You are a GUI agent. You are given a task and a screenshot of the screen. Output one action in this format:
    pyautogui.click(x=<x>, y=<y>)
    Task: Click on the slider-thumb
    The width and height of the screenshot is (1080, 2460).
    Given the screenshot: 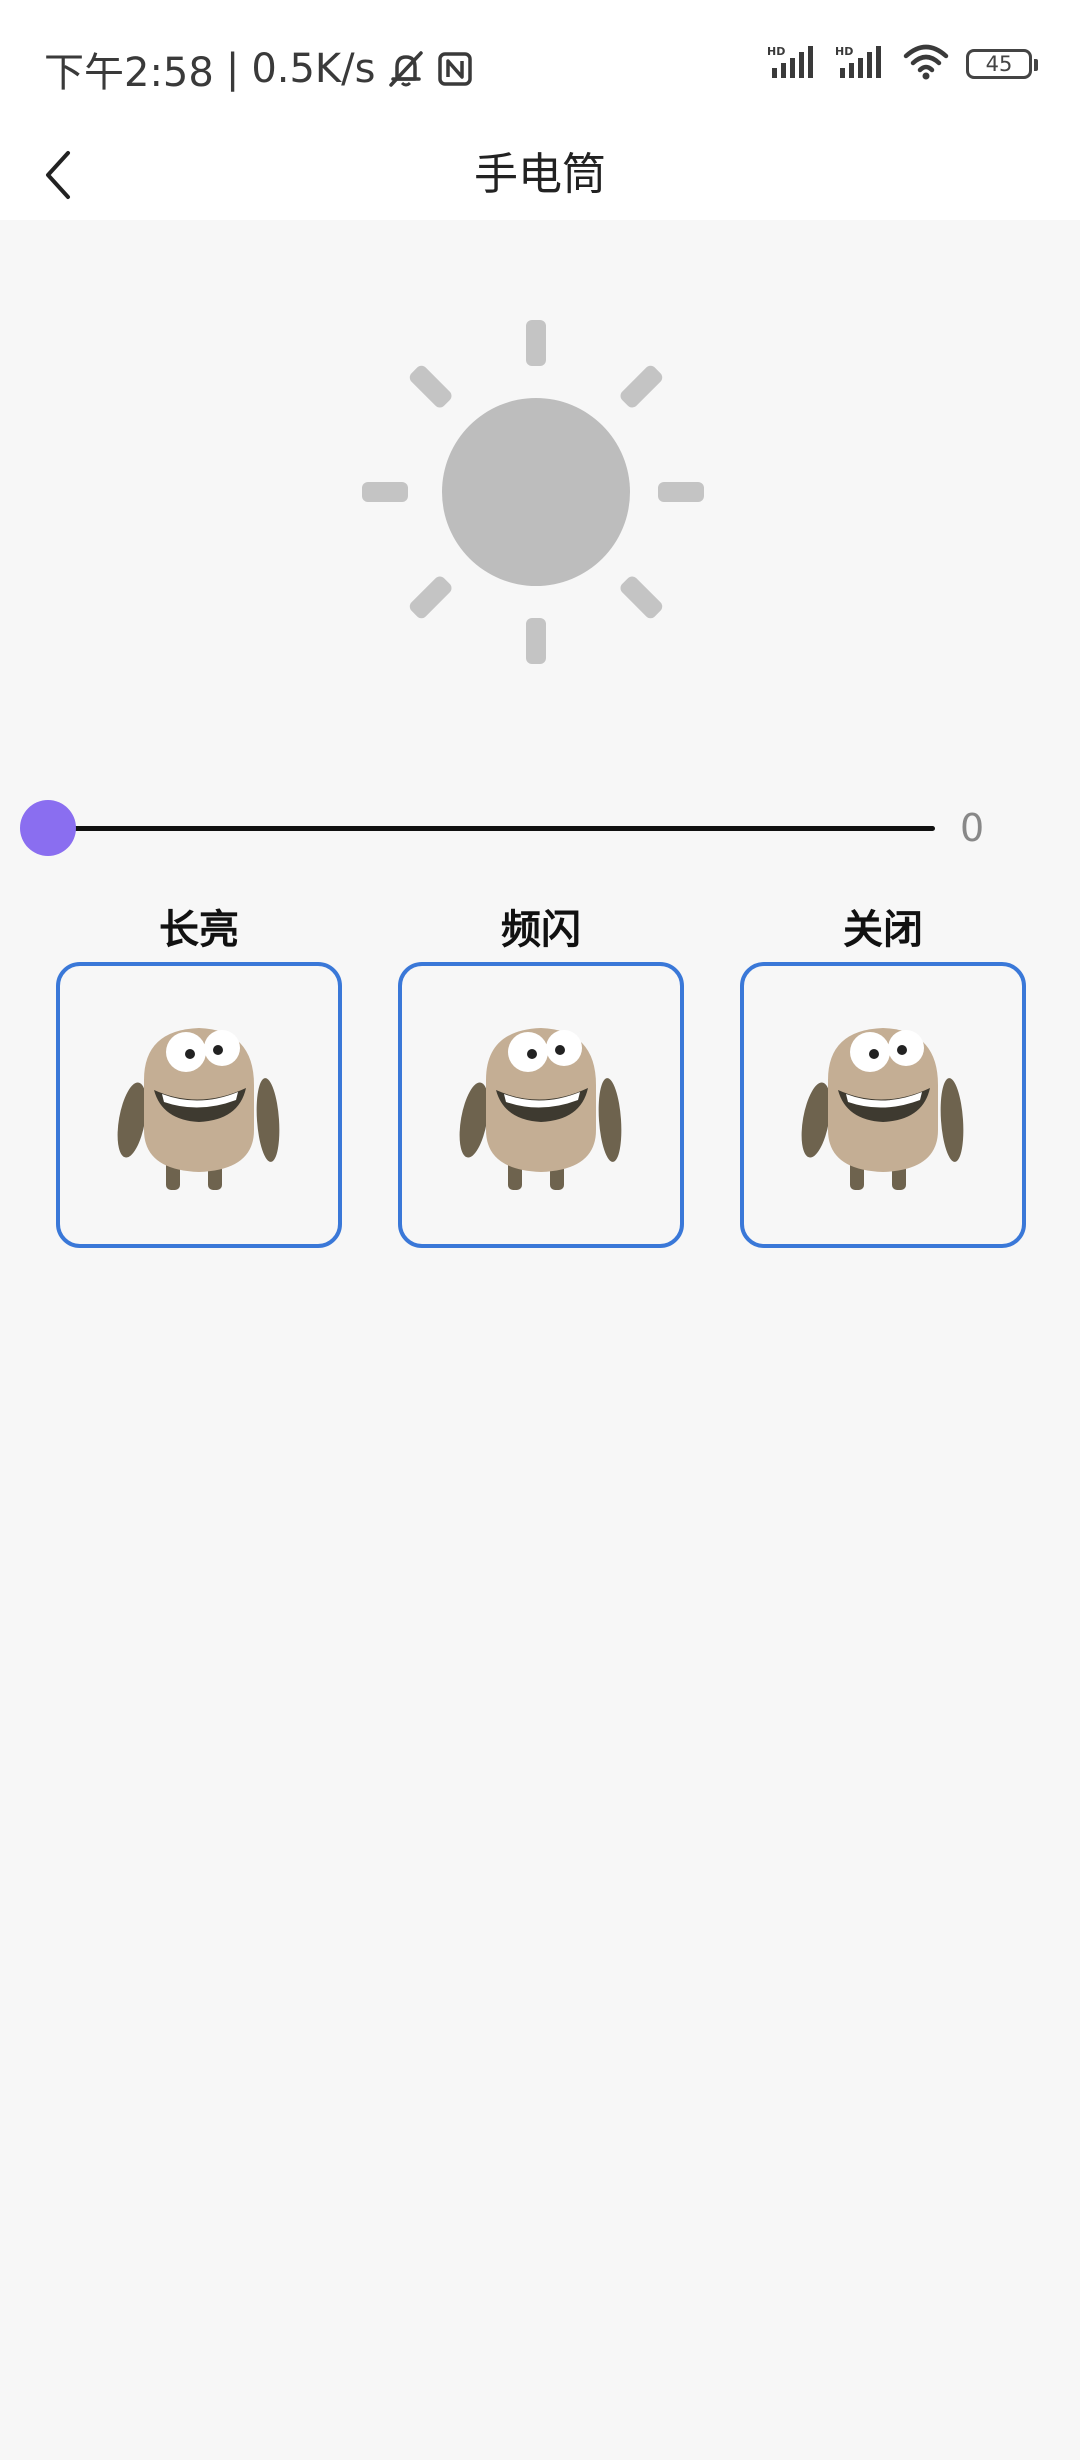 What is the action you would take?
    pyautogui.click(x=48, y=828)
    